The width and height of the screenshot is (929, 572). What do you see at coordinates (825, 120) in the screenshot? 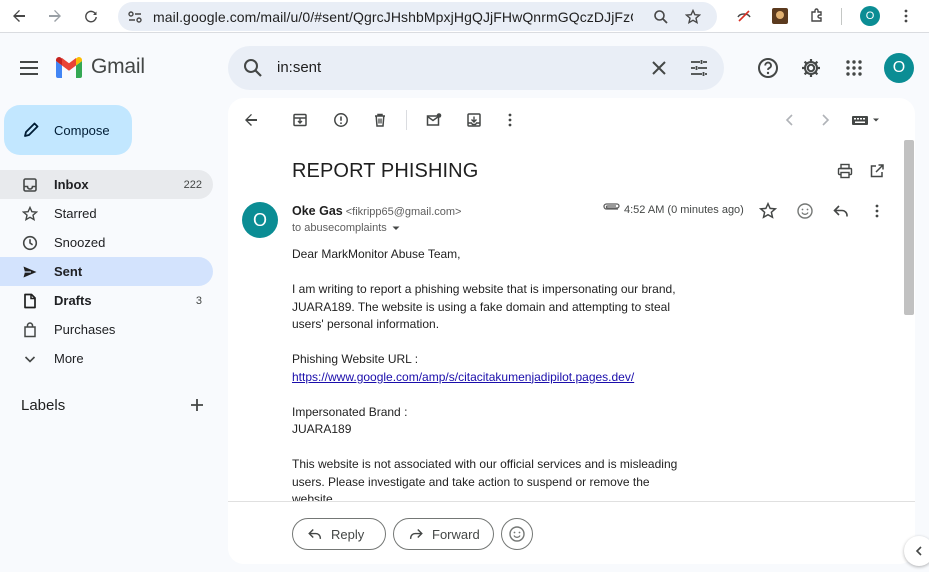
I see `older-chevron-icon` at bounding box center [825, 120].